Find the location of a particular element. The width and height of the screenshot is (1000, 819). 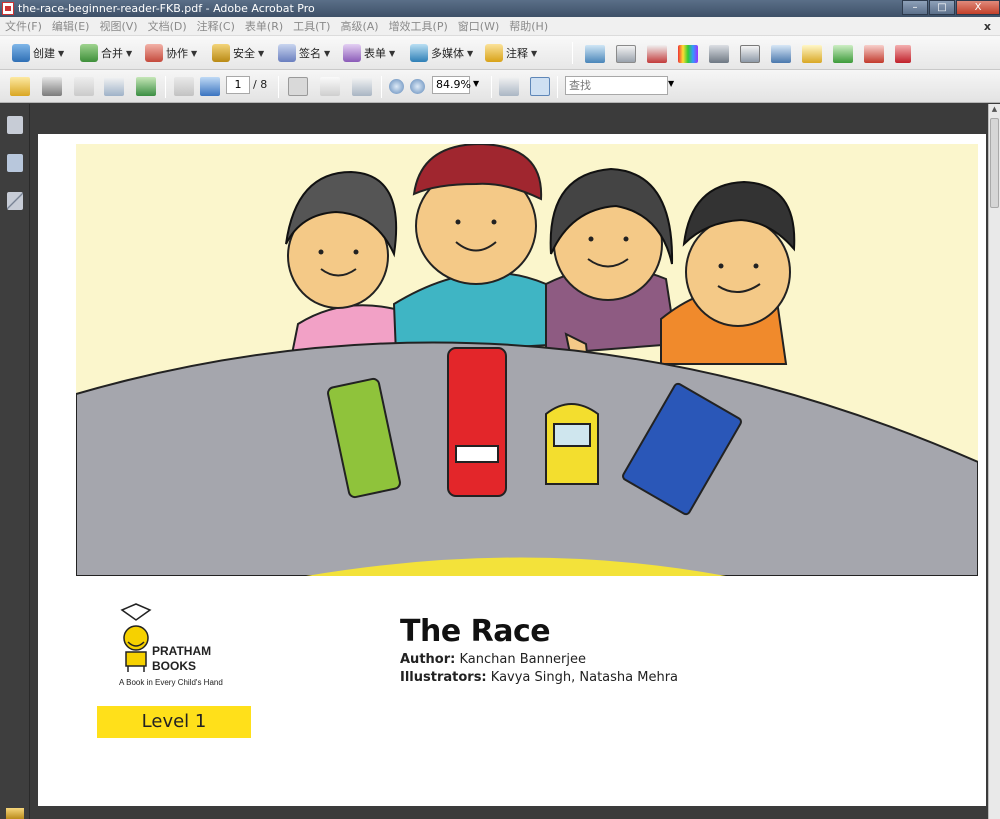

lock-icon is located at coordinates (221, 53).